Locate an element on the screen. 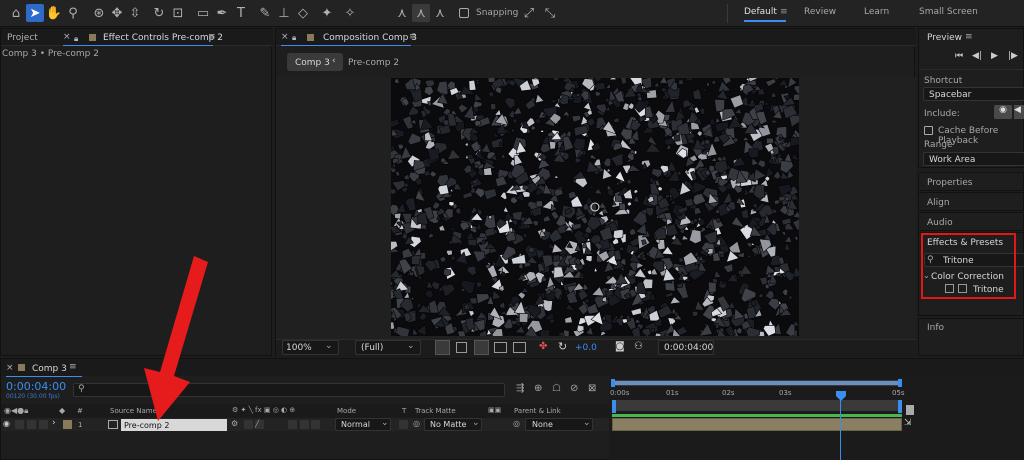  tab-effect-controls: Effect Controls Pre-comp 2 is located at coordinates (163, 38).